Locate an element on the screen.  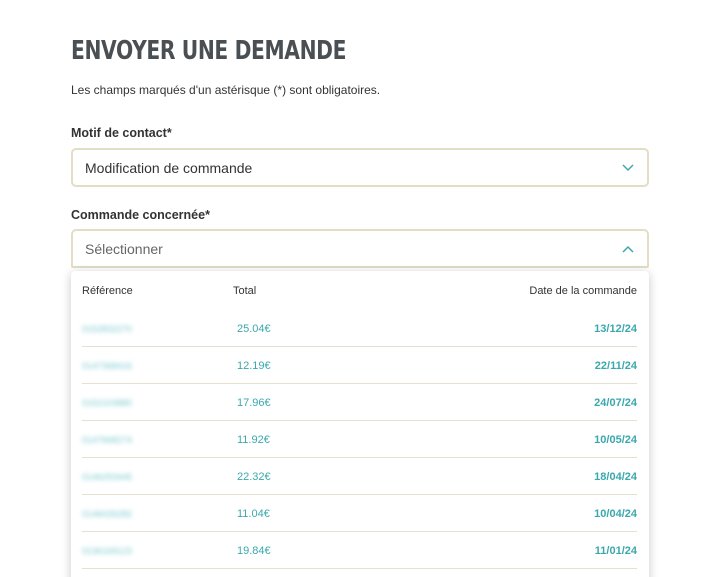
order-total: 11.04€ is located at coordinates (253, 514).